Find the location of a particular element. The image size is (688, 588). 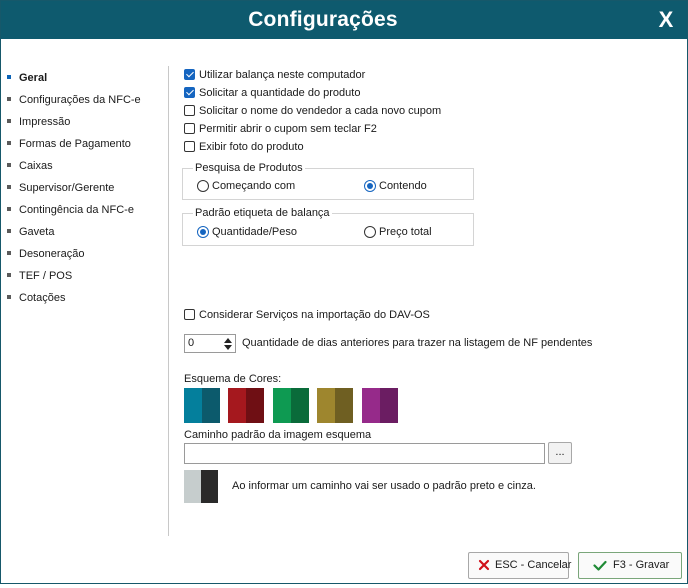

sidebar-item-caixas: Caixas is located at coordinates (86, 168).